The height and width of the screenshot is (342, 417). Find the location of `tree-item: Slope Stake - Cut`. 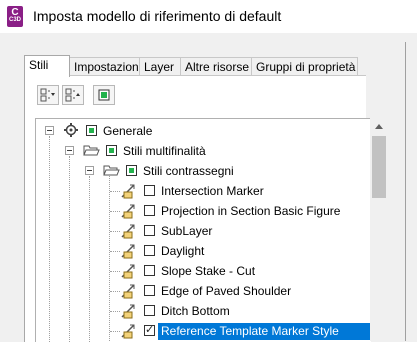

tree-item: Slope Stake - Cut is located at coordinates (201, 271).